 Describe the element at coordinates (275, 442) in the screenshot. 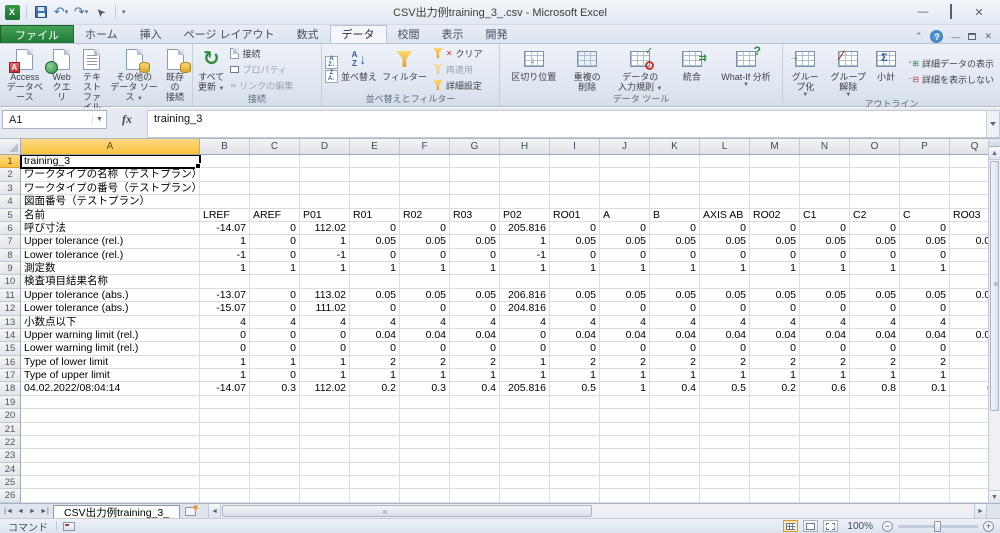

I see `cell-C22` at that location.